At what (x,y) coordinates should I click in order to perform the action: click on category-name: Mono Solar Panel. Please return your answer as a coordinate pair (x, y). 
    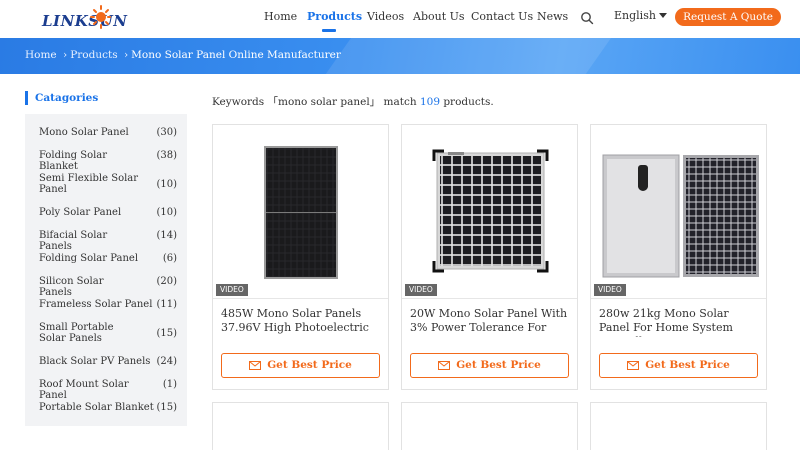
    Looking at the image, I should click on (84, 132).